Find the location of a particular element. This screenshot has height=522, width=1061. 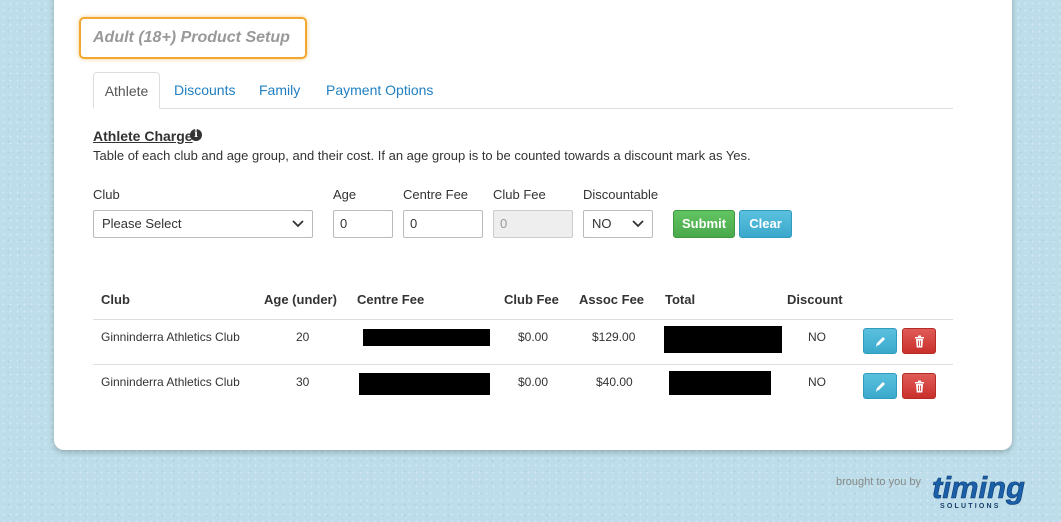

row-assoc-fee: $129.00 is located at coordinates (614, 337).